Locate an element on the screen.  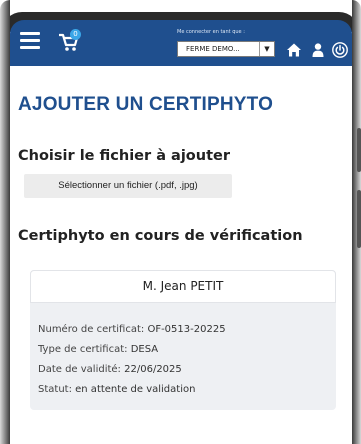
pending-section-title: Certiphyto en cours de vérification is located at coordinates (160, 236).